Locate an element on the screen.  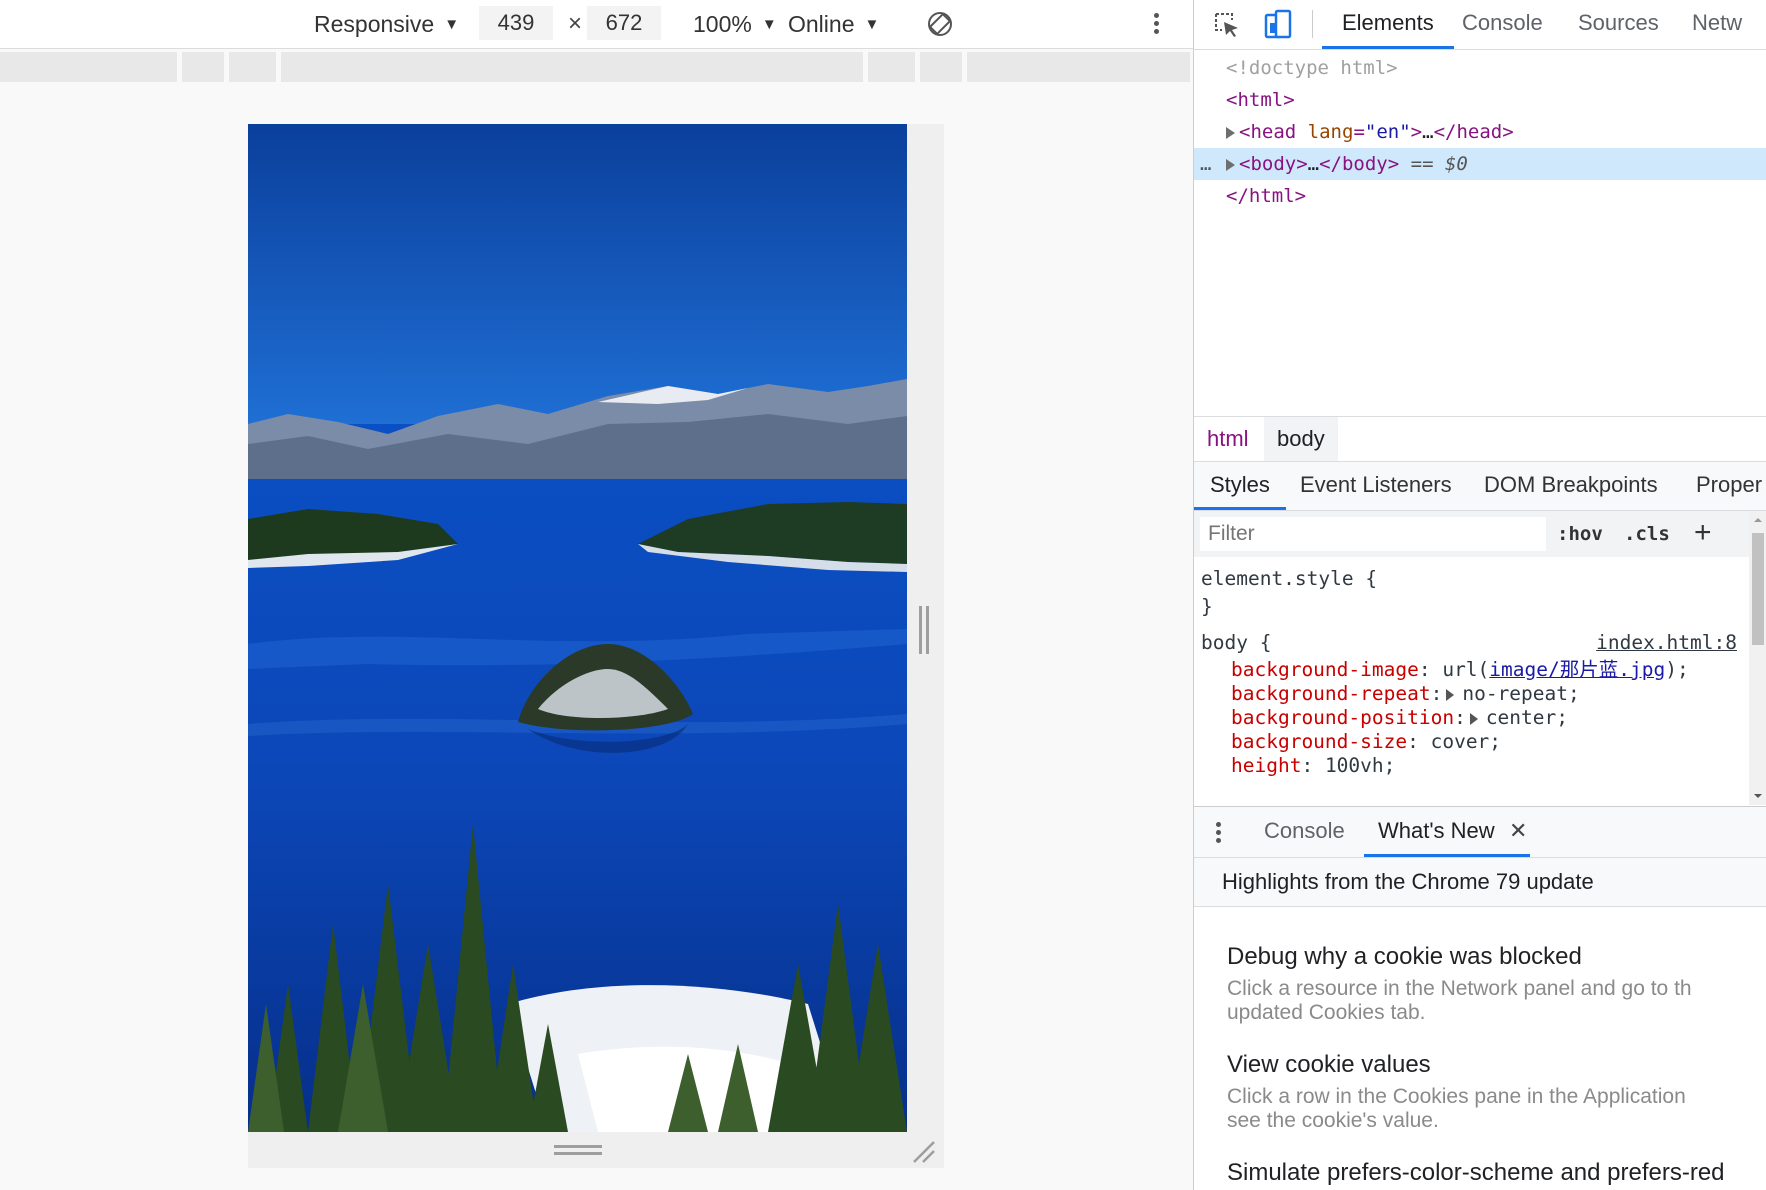
declaration-background-repeat: background-repeat: no-repeat; is located at coordinates (1405, 693).